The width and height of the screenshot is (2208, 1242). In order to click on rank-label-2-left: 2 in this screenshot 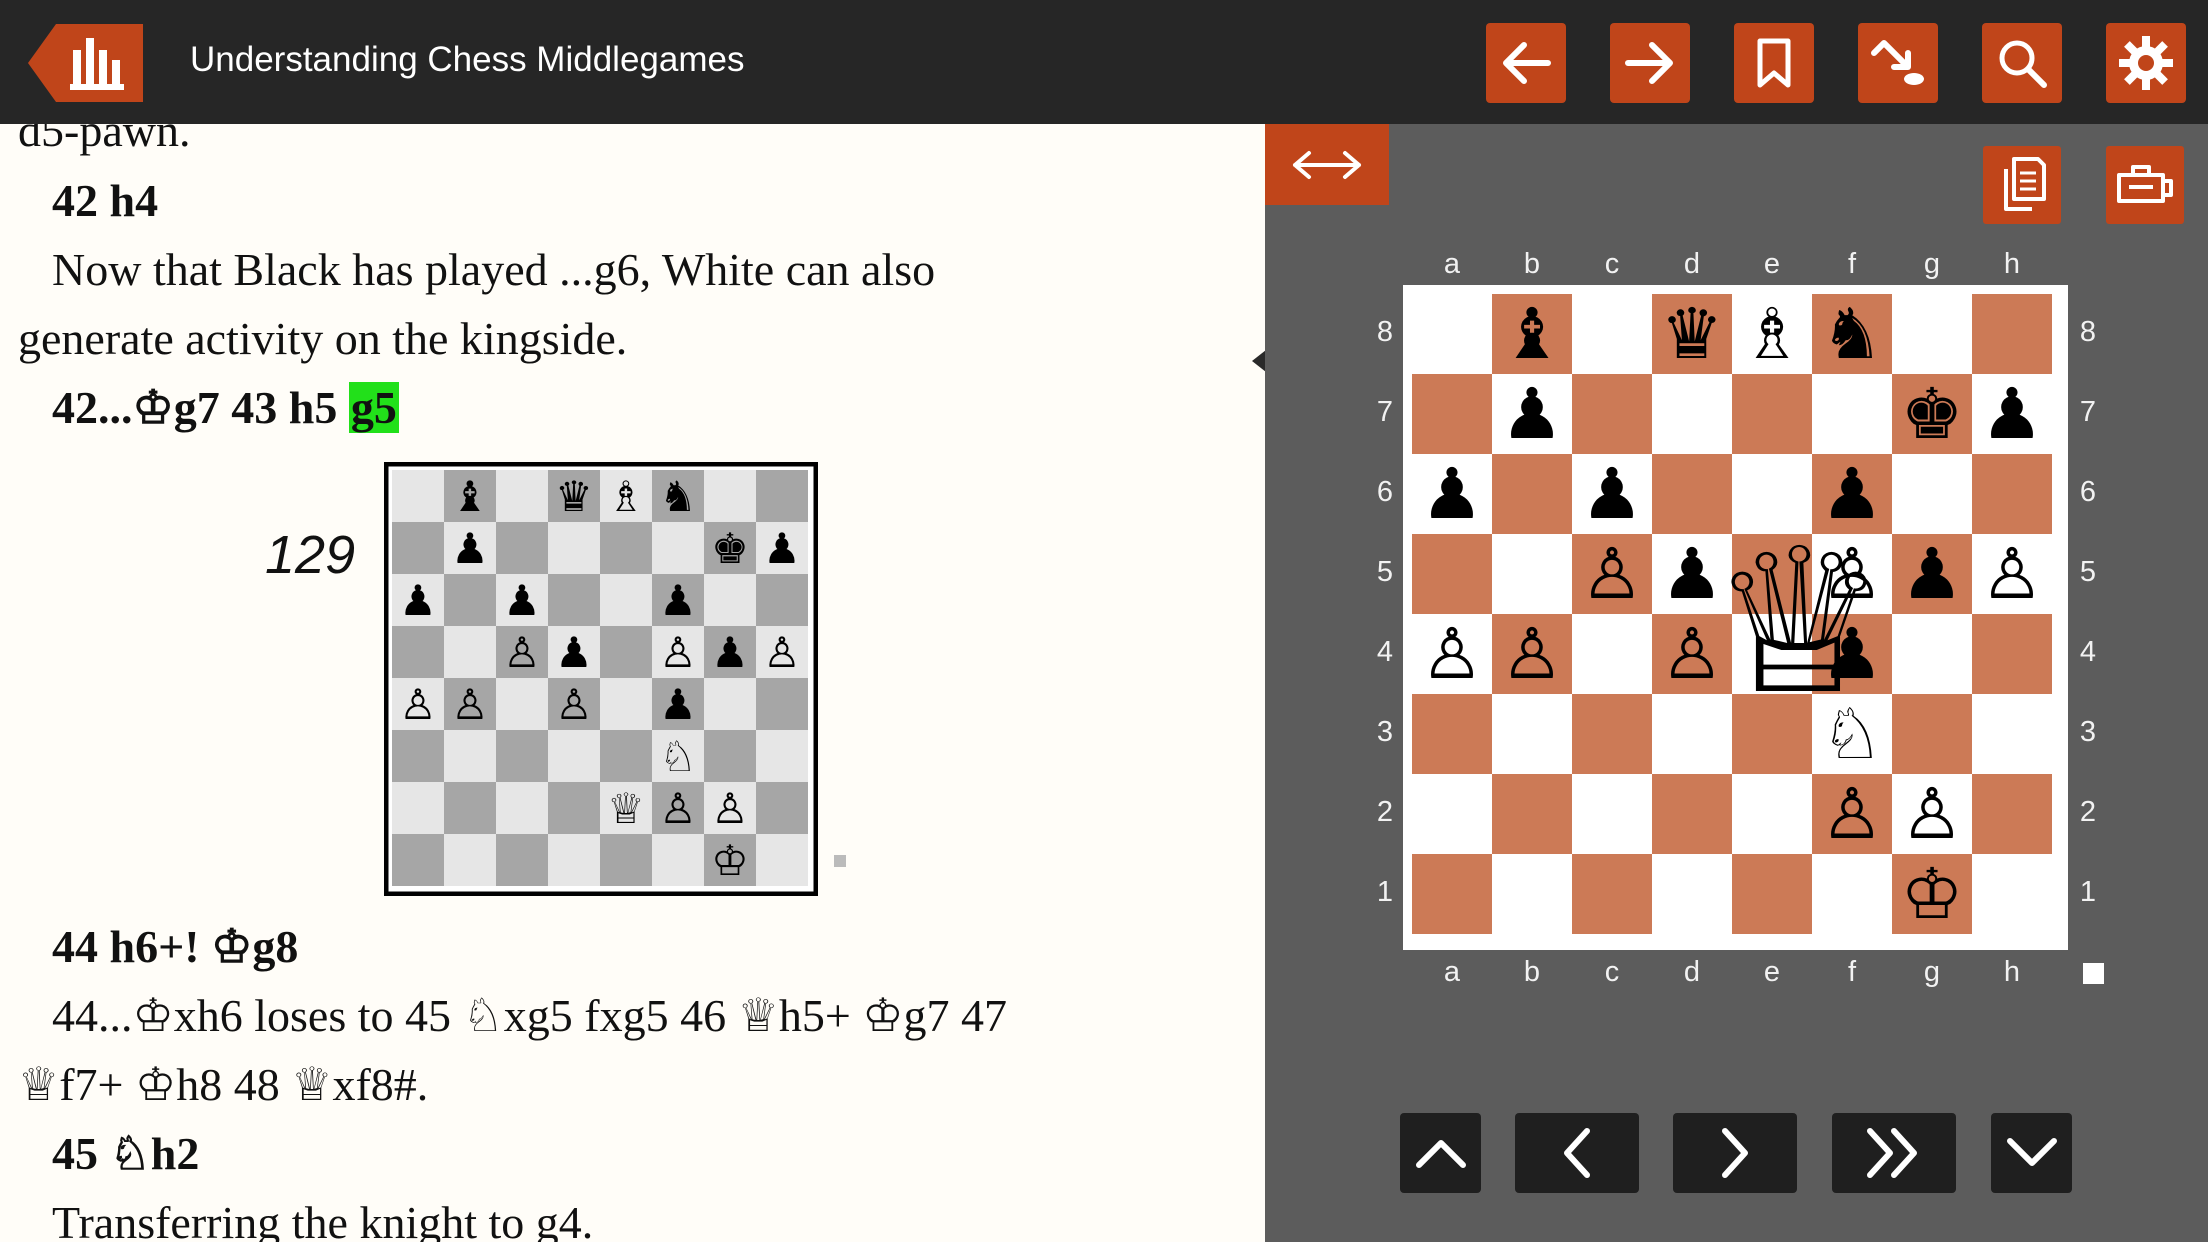, I will do `click(1385, 812)`.